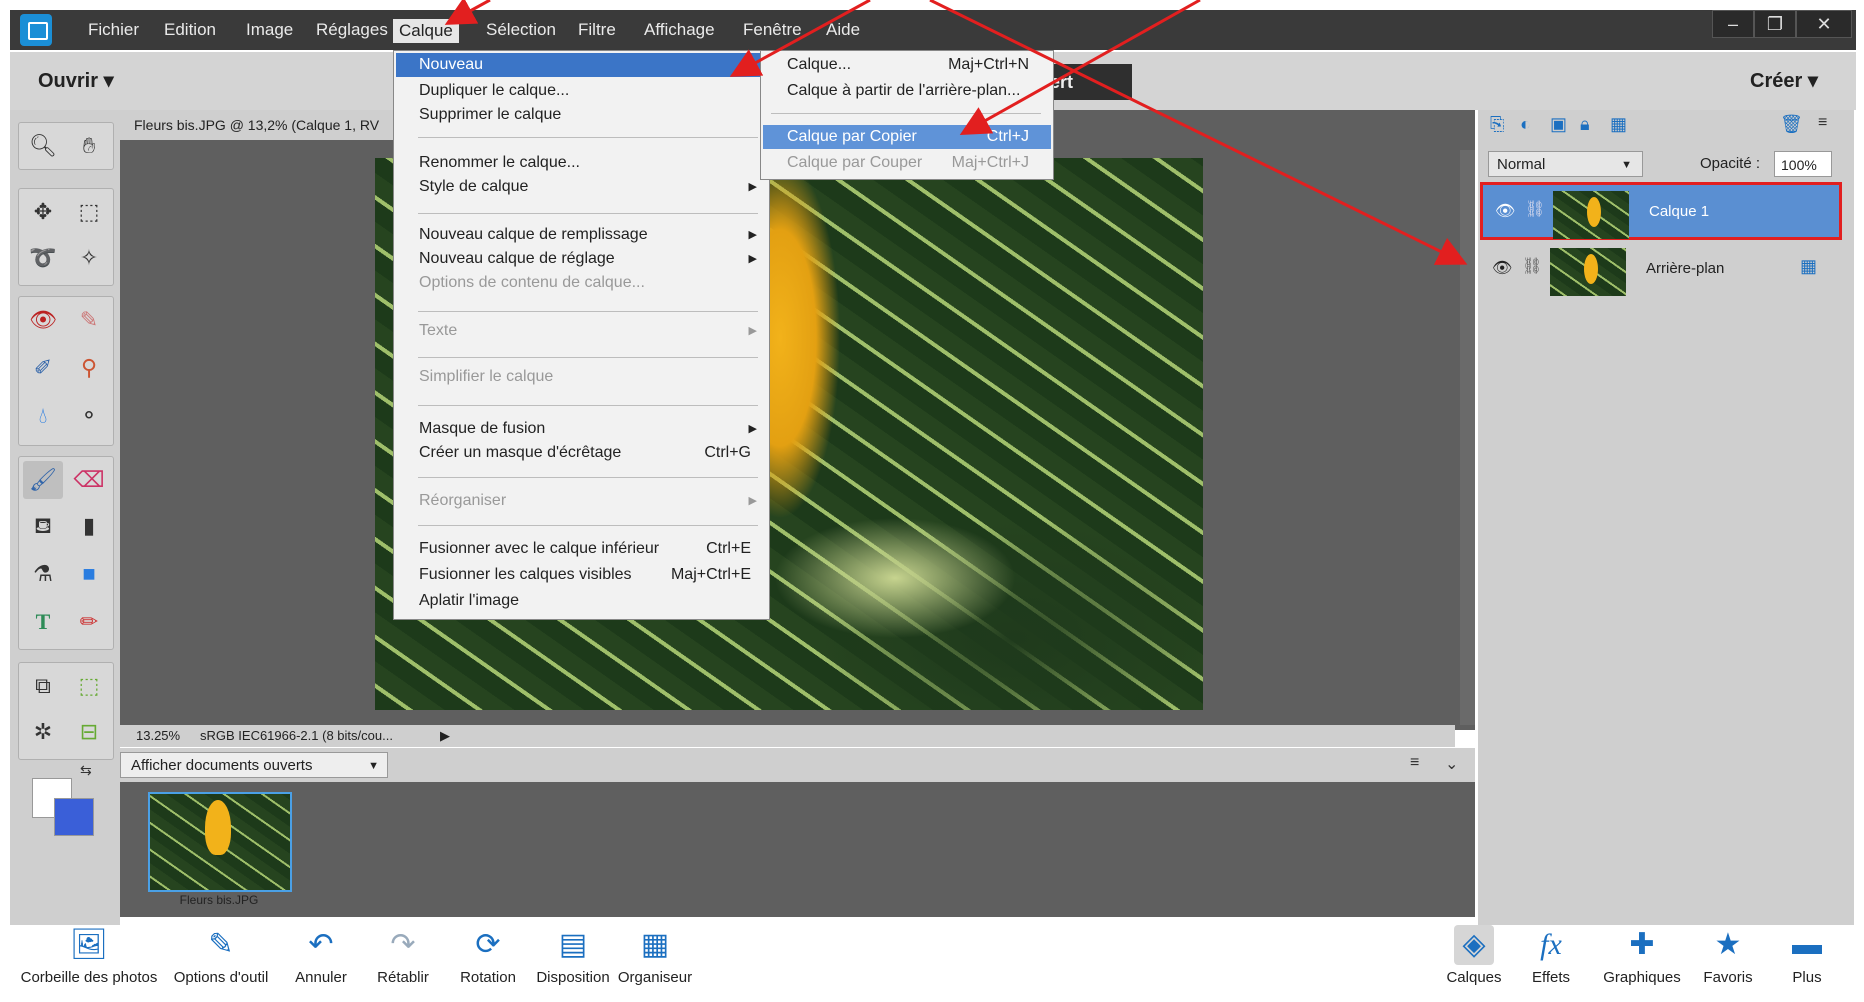 This screenshot has width=1864, height=1002. I want to click on menu-item-fusionner-visibles: Fusionner les calques visibles Maj+Ctrl+E, so click(581, 575).